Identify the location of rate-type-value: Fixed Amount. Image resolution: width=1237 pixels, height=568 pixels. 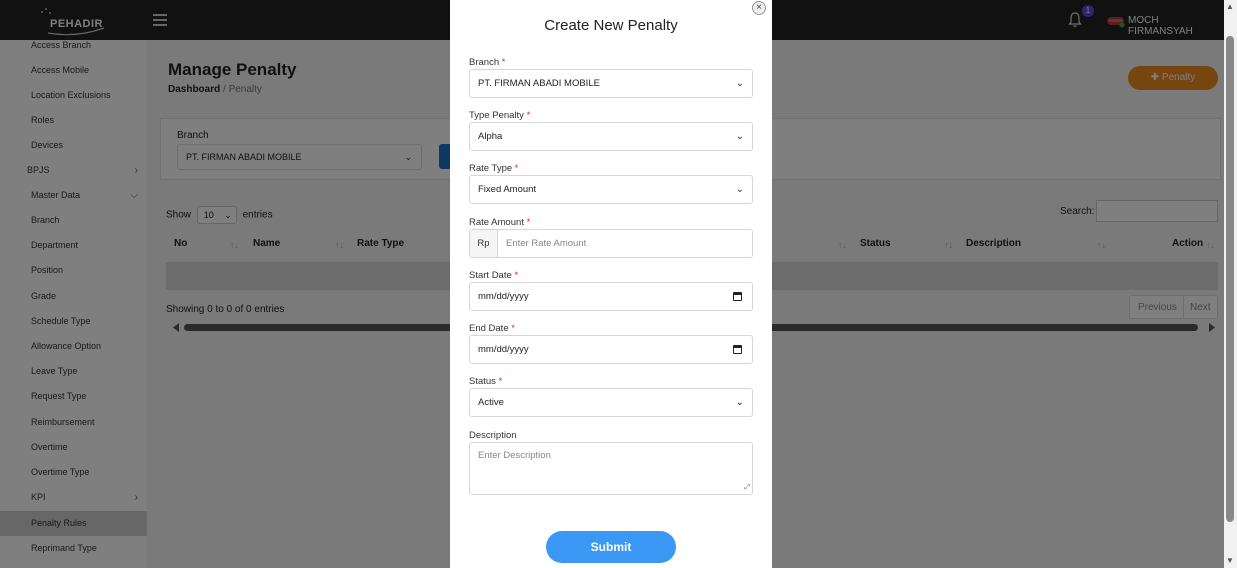
(507, 189).